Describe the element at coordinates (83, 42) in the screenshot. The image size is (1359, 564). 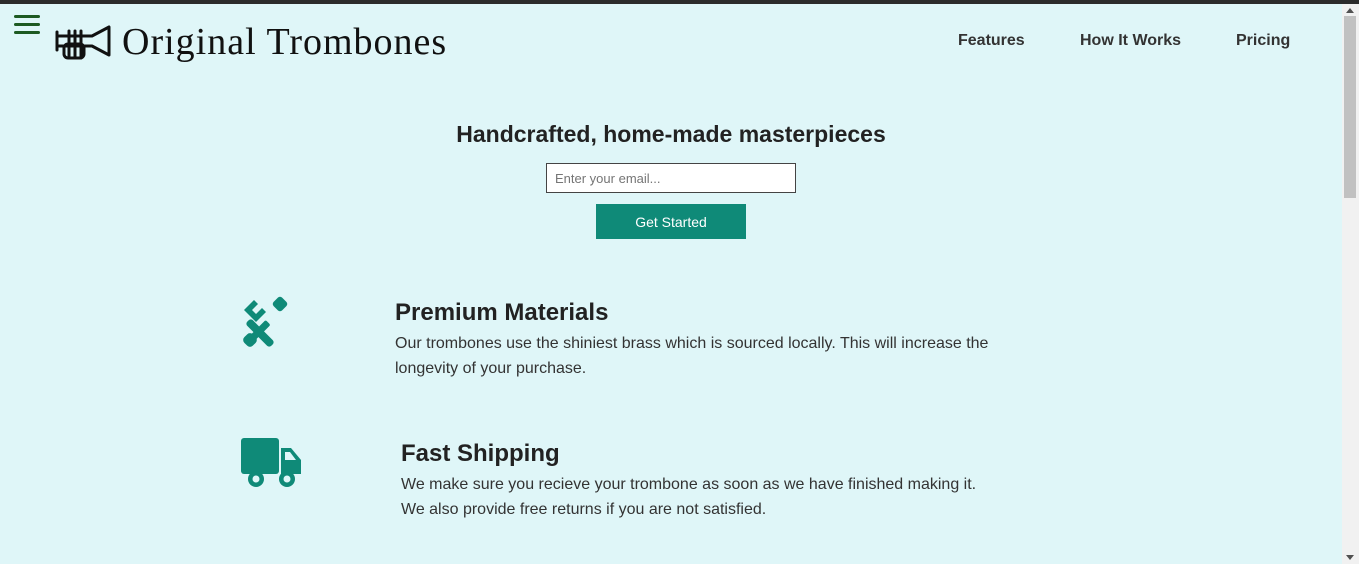
I see `trumpet-logo-icon` at that location.